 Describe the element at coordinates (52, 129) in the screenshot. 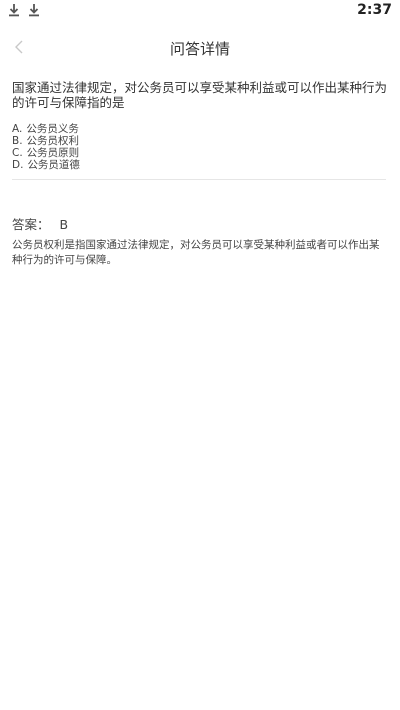

I see `option-text: 公务员义务` at that location.